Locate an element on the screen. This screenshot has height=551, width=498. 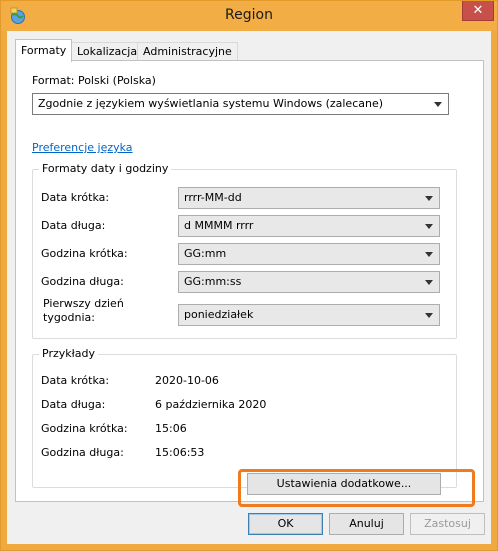
long-date-value: d MMMM rrrr is located at coordinates (219, 225).